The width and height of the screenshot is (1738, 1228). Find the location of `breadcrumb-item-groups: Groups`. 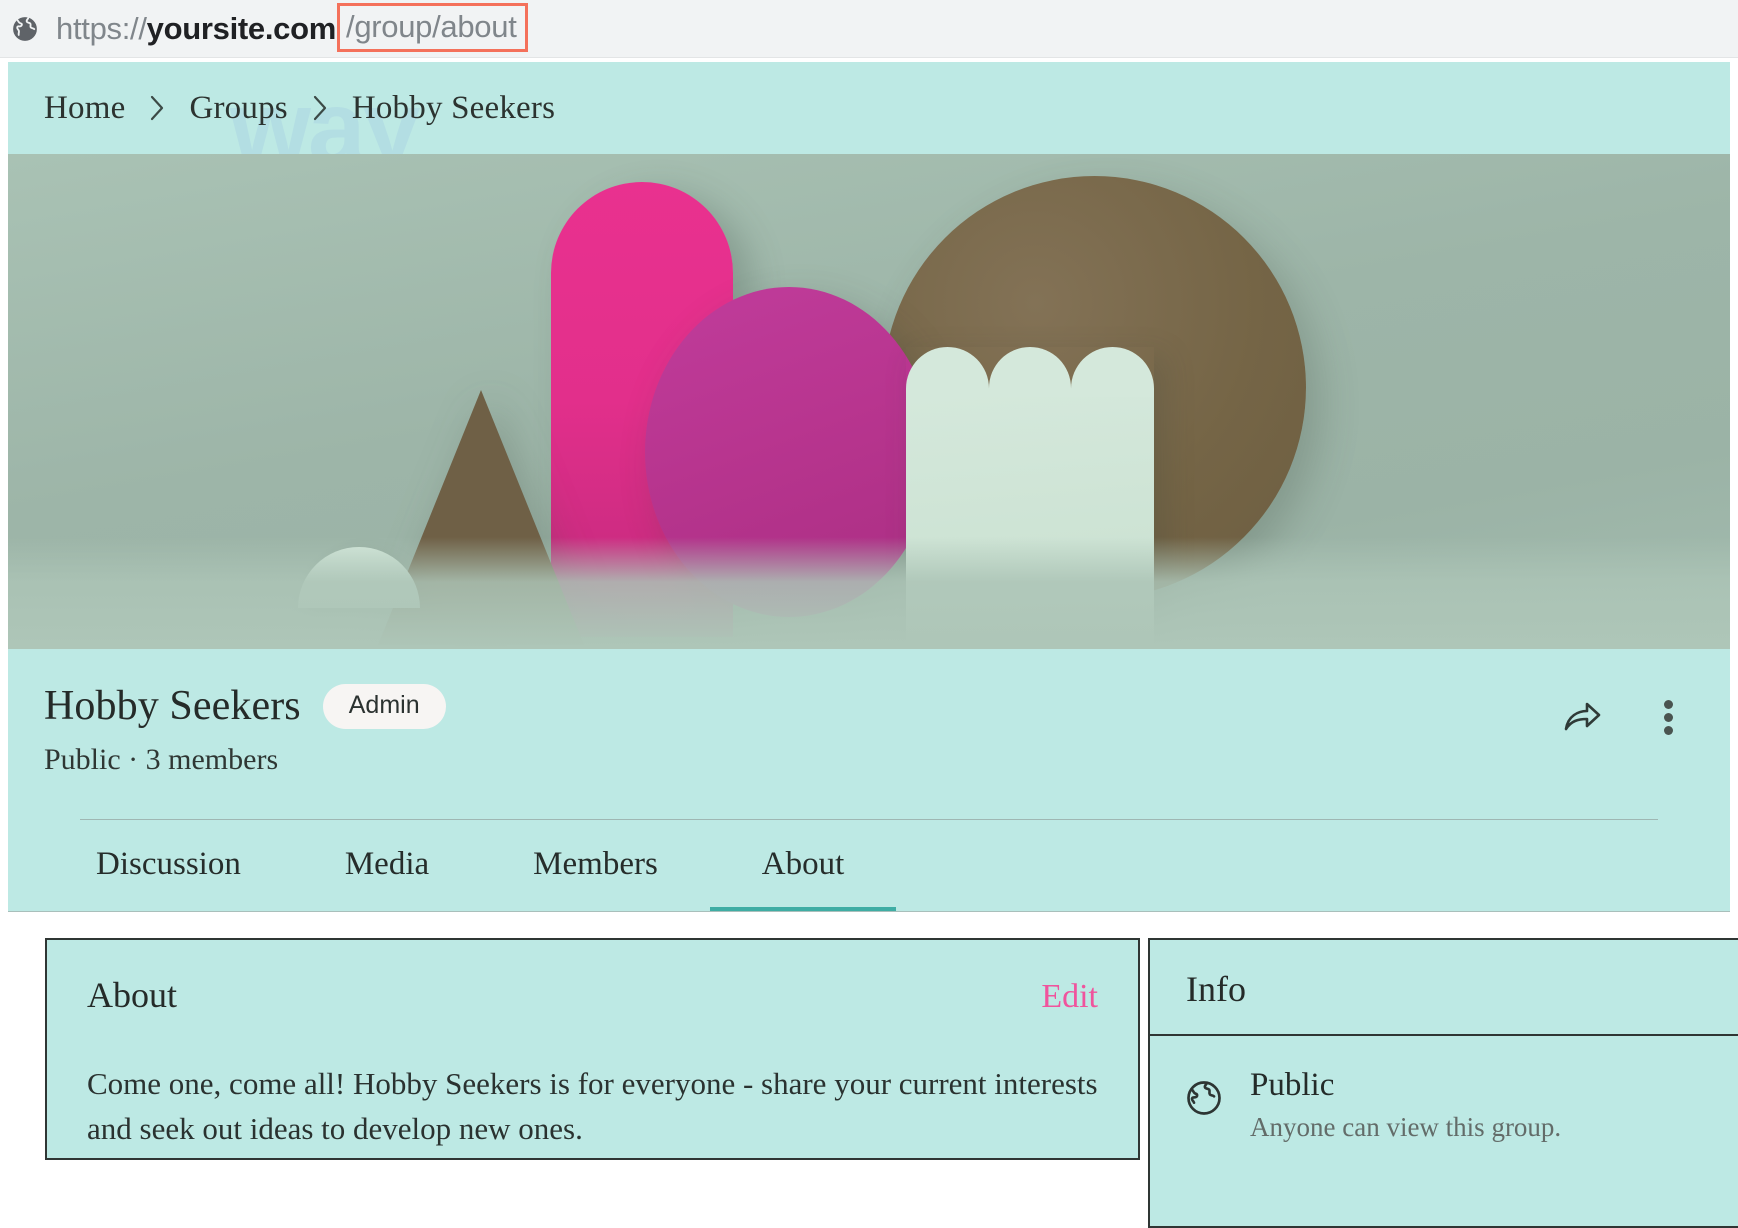

breadcrumb-item-groups: Groups is located at coordinates (238, 108).